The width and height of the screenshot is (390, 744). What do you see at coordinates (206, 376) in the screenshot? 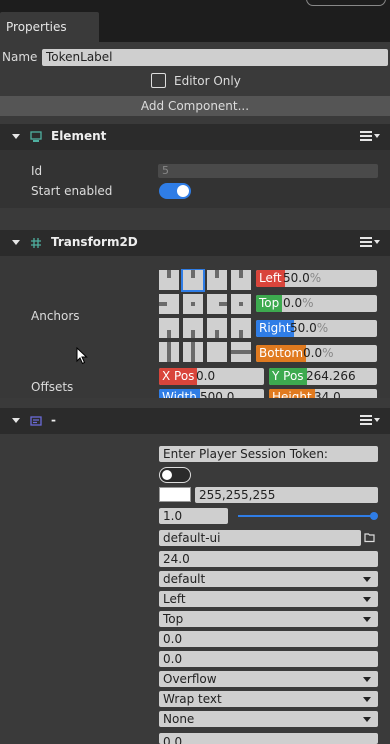
I see `xpos-value: 0.0` at bounding box center [206, 376].